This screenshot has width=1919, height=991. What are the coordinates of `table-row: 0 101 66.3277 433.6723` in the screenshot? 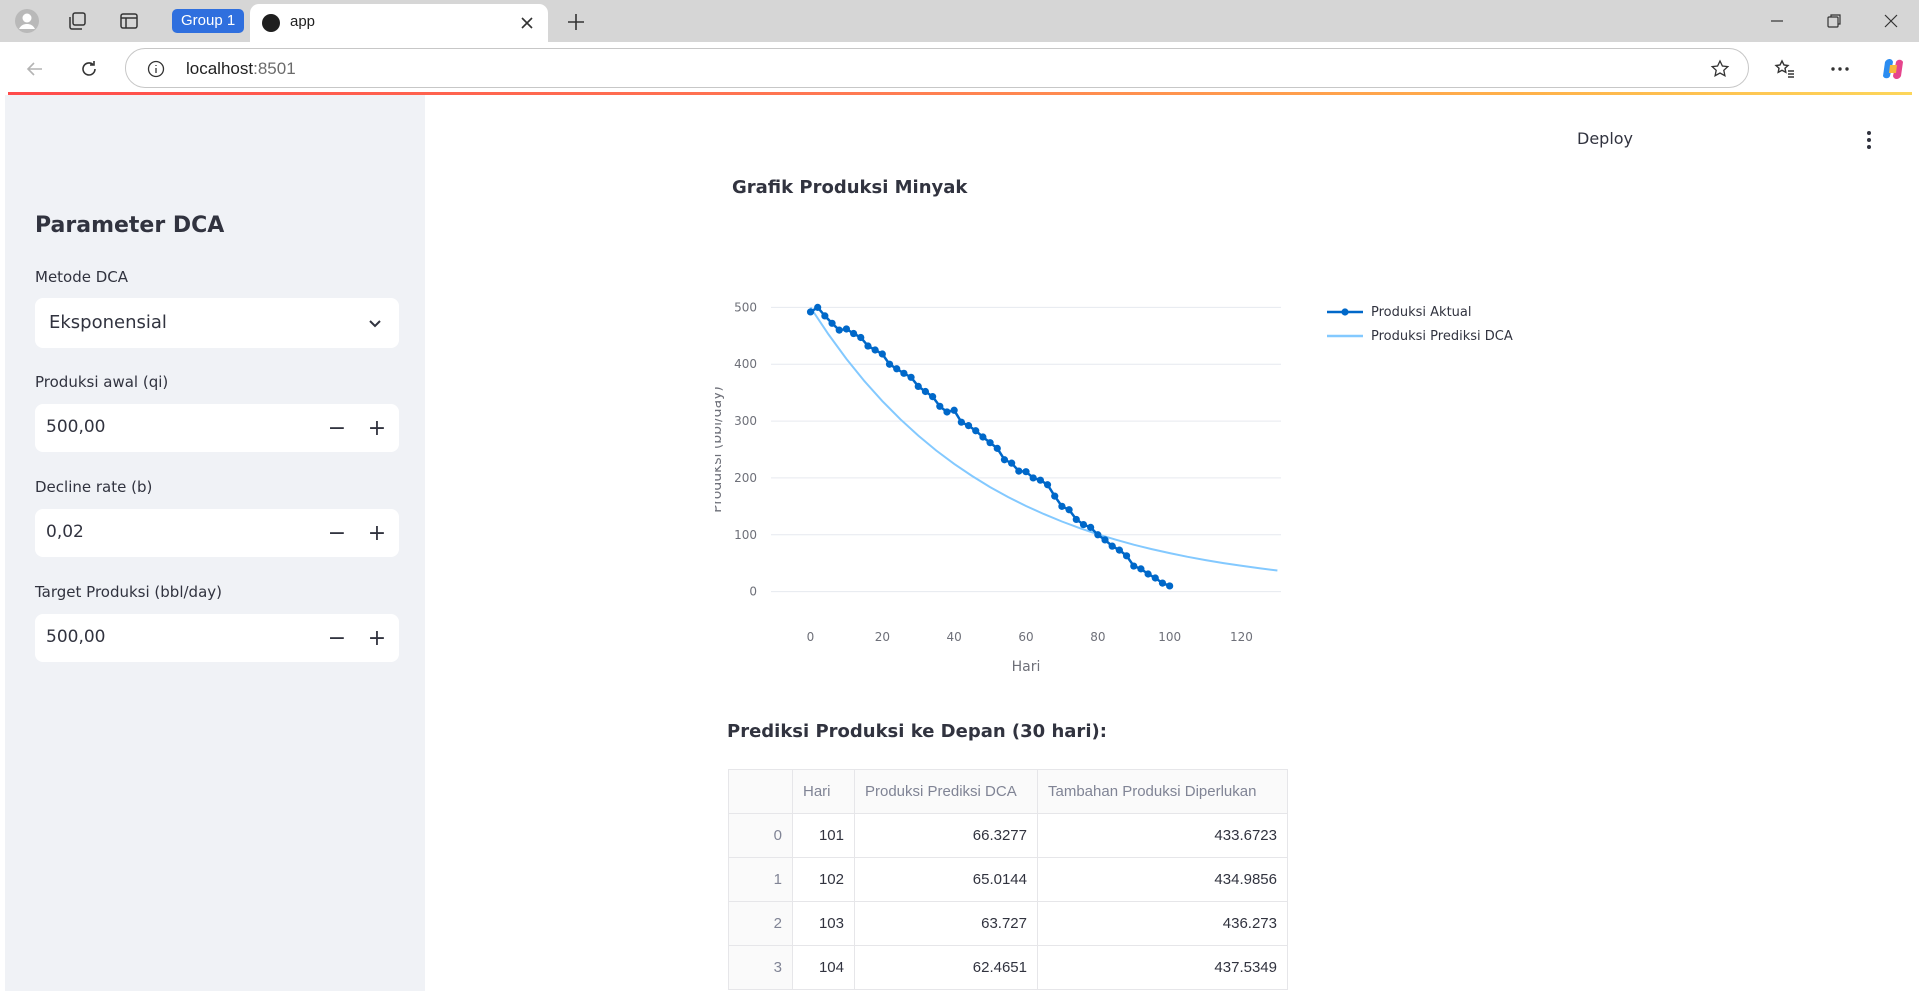 It's located at (1008, 835).